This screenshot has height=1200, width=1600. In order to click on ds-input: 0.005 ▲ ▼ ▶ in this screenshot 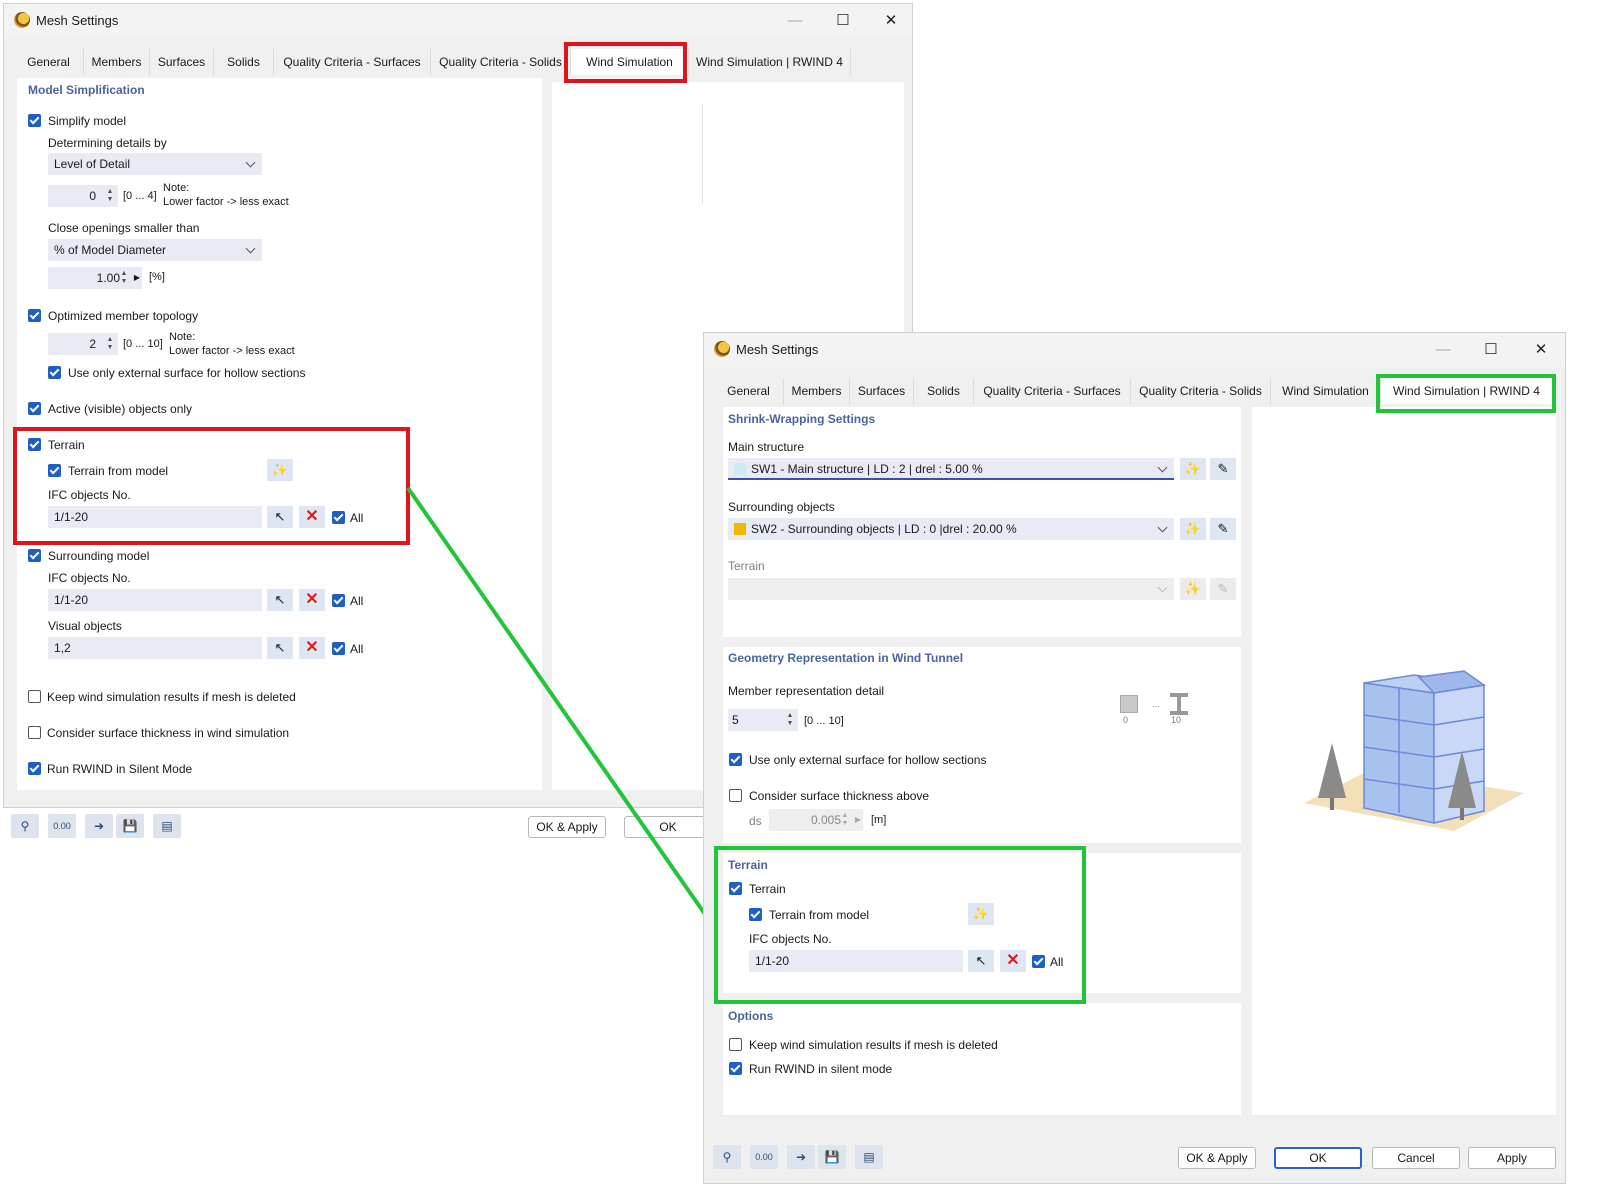, I will do `click(816, 820)`.